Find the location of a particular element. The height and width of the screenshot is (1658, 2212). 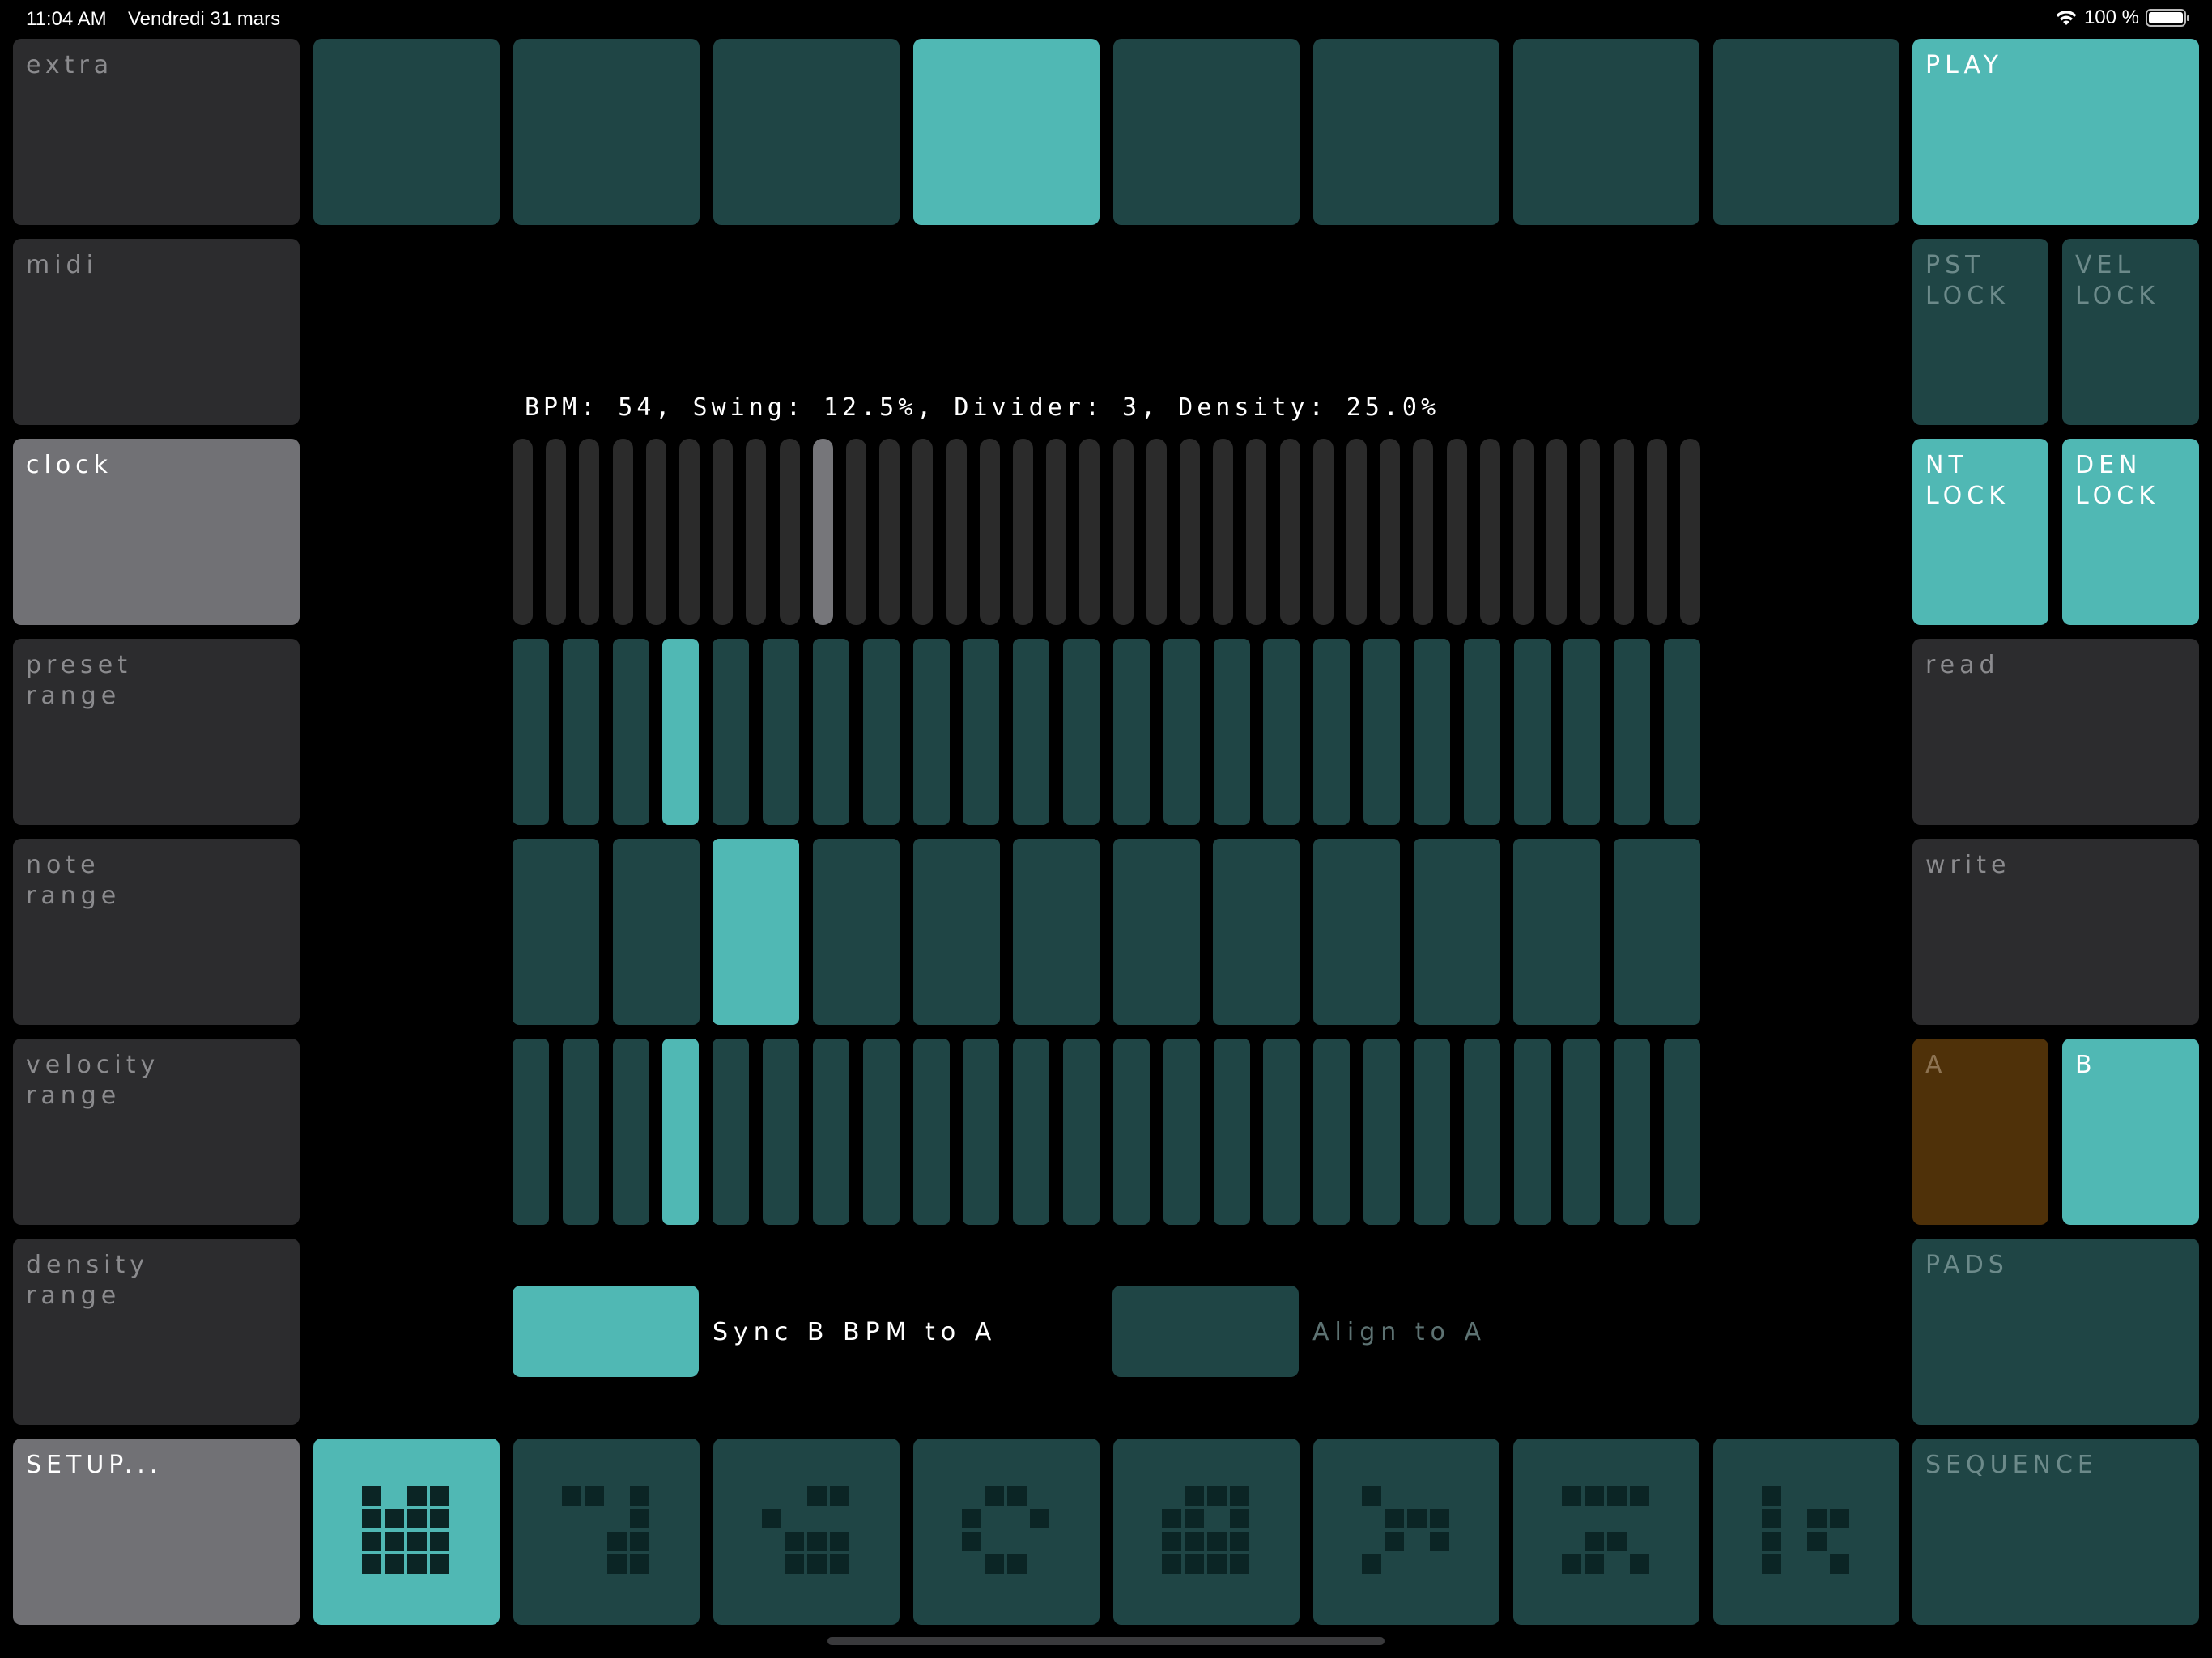

play-button: PLAY is located at coordinates (2055, 132).